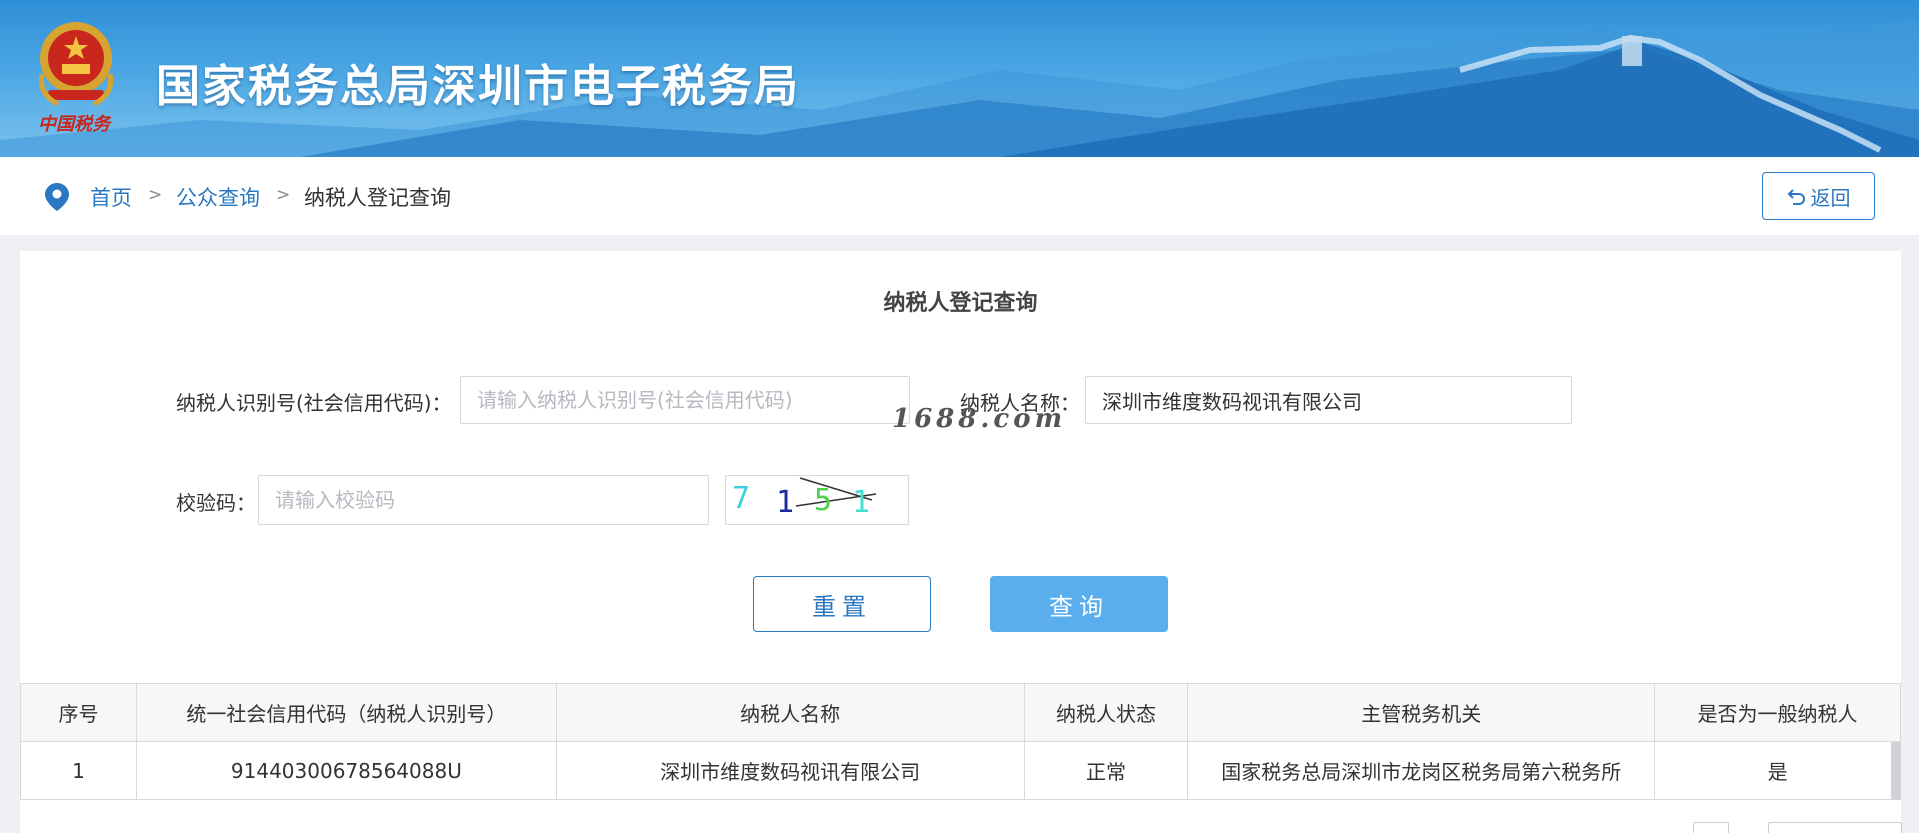 This screenshot has height=833, width=1919. Describe the element at coordinates (74, 124) in the screenshot. I see `emblem-caption: 中国税务` at that location.